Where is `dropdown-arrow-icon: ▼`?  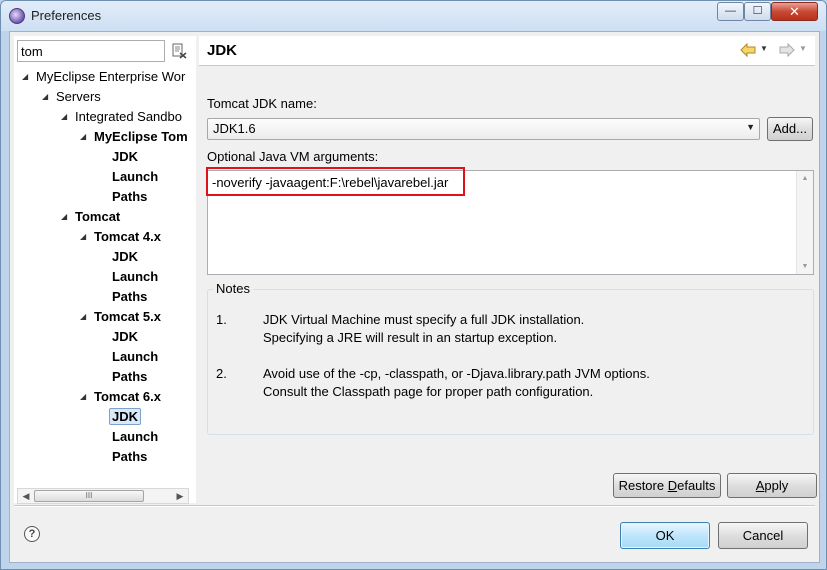 dropdown-arrow-icon: ▼ is located at coordinates (750, 127).